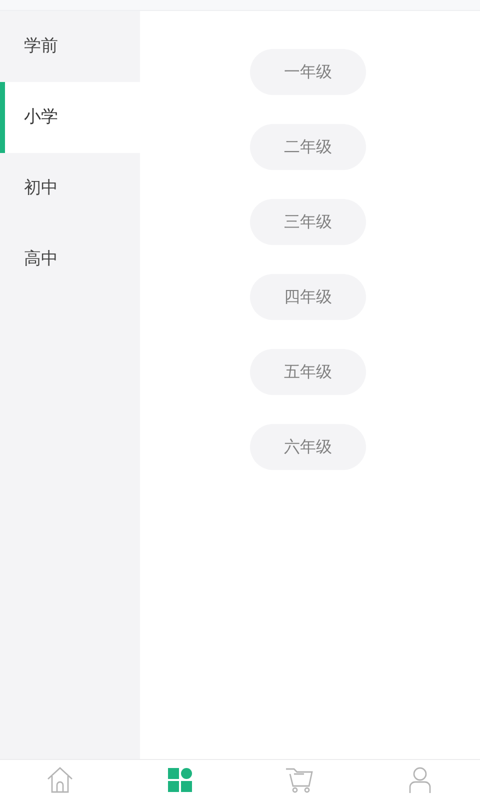  Describe the element at coordinates (308, 222) in the screenshot. I see `grade-button: 三年级` at that location.